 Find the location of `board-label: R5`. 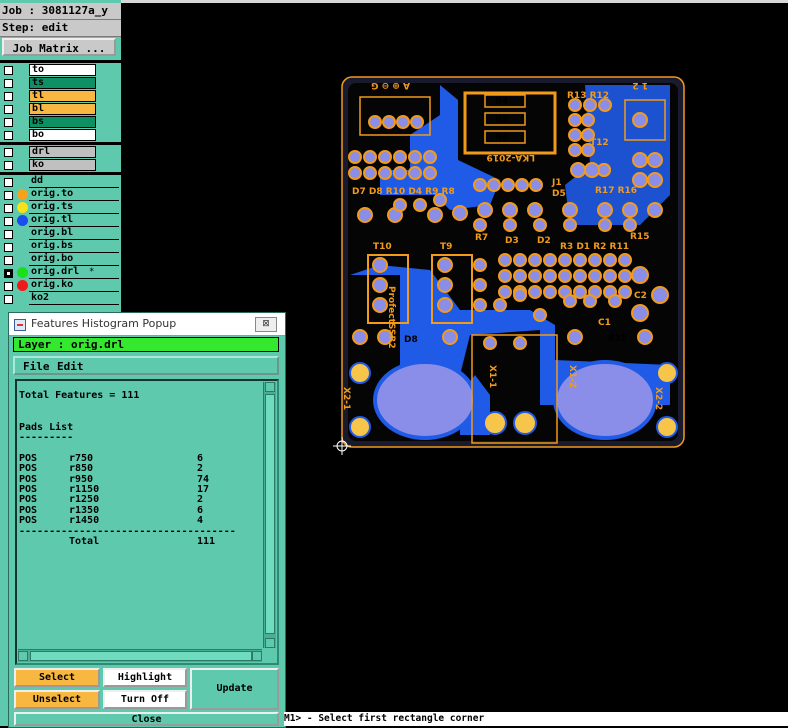

board-label: R5 is located at coordinates (501, 120).